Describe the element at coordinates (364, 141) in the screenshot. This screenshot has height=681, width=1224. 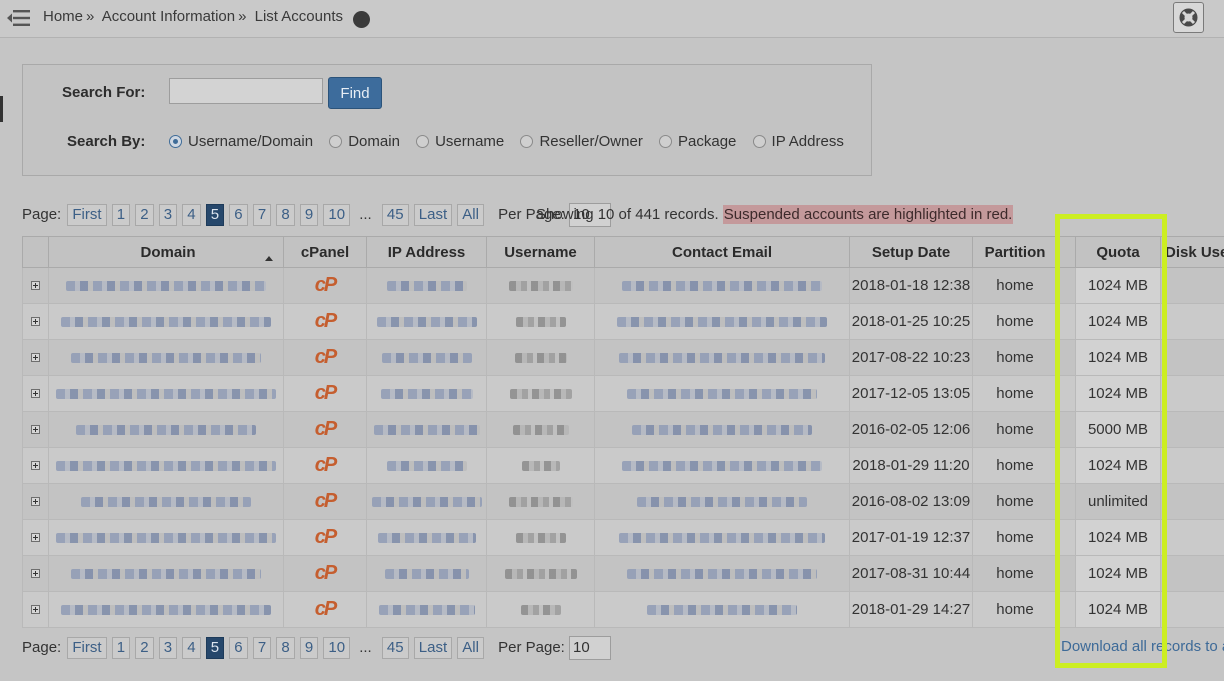
I see `radio-domain: Domain` at that location.